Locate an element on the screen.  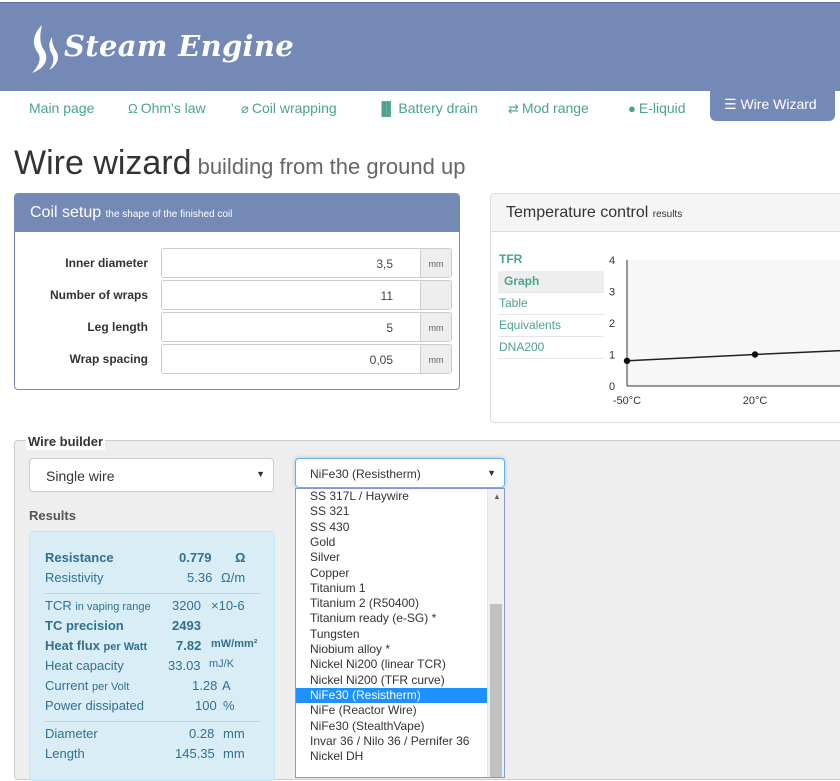
leg-length-unit: mm is located at coordinates (436, 327).